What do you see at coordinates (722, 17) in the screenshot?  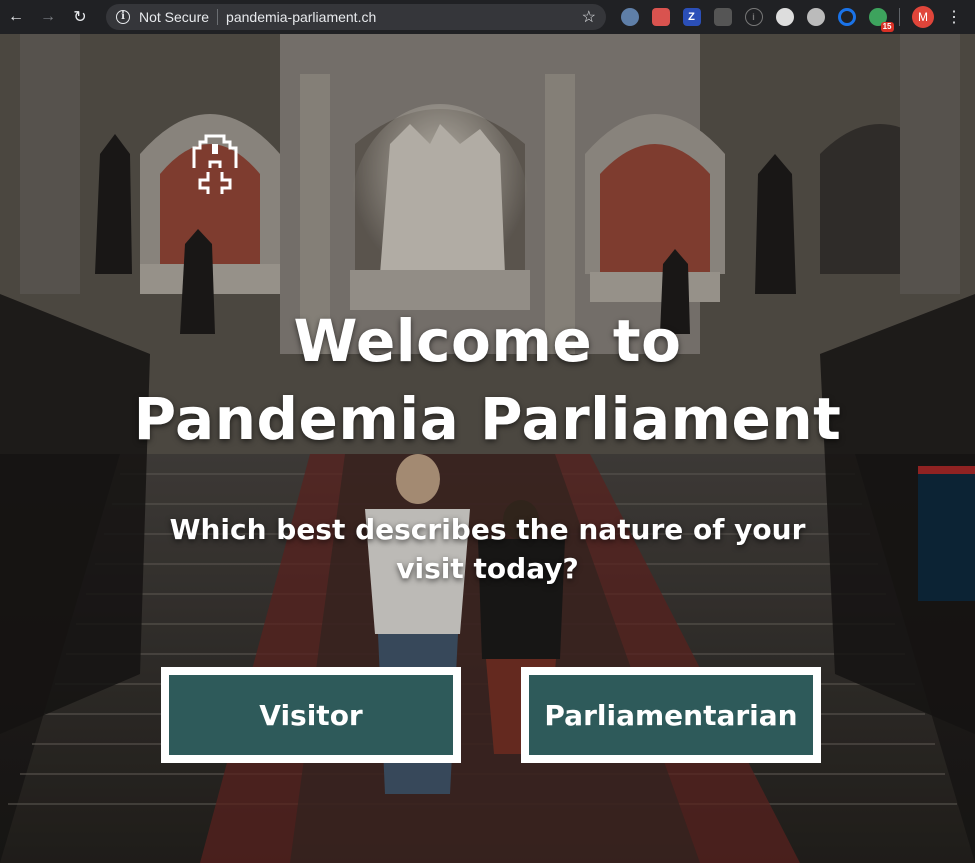 I see `lightbulb-icon` at bounding box center [722, 17].